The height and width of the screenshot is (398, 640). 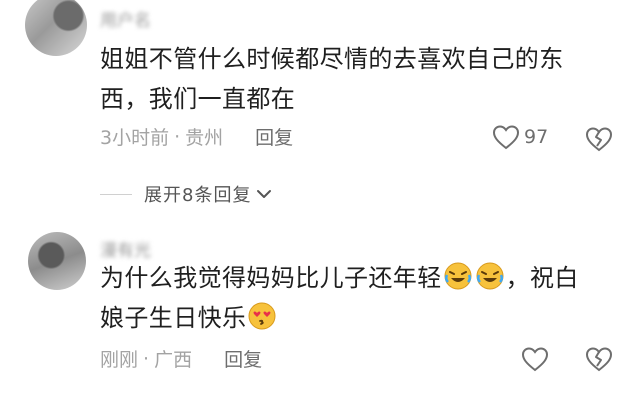 I want to click on comment-text-segment: ，祝白, so click(x=542, y=278).